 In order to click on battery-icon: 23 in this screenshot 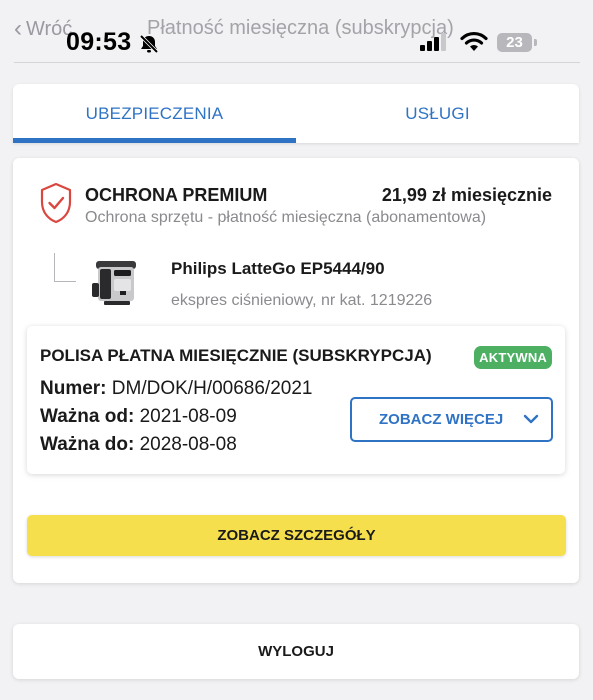, I will do `click(514, 42)`.